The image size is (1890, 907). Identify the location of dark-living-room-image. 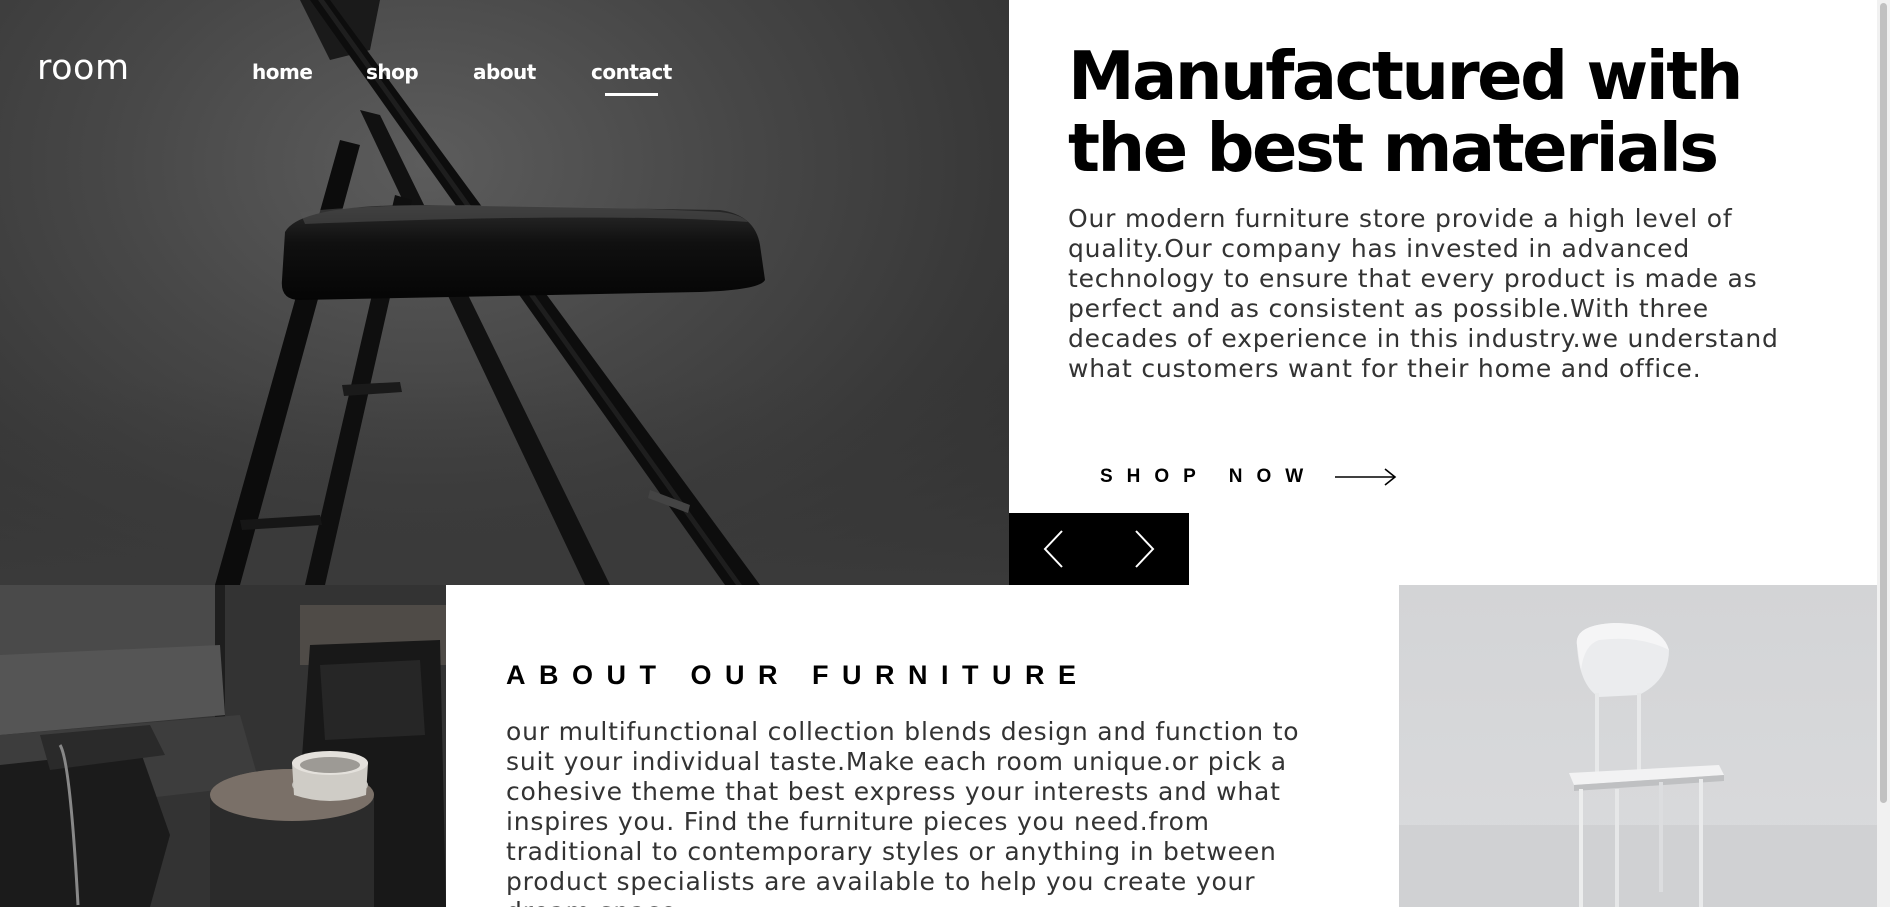
(223, 746).